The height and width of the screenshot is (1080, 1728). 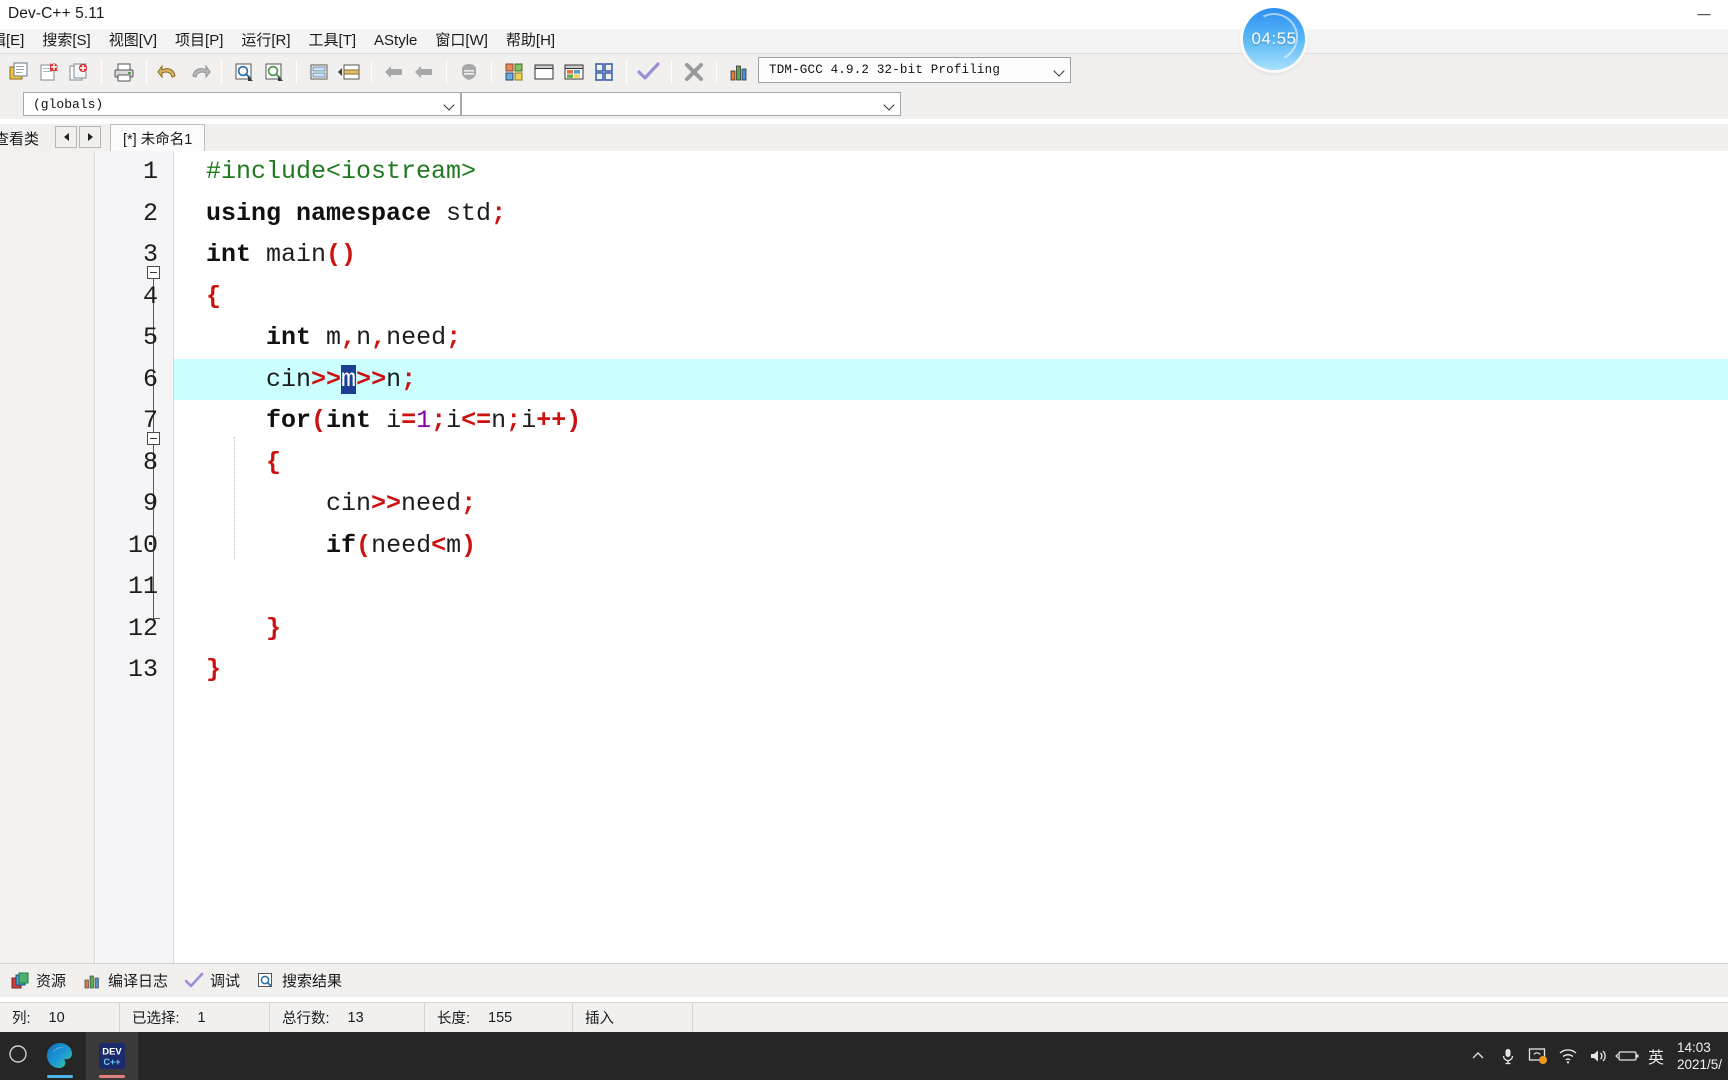 What do you see at coordinates (333, 41) in the screenshot?
I see `menu-tools: 工具[T]` at bounding box center [333, 41].